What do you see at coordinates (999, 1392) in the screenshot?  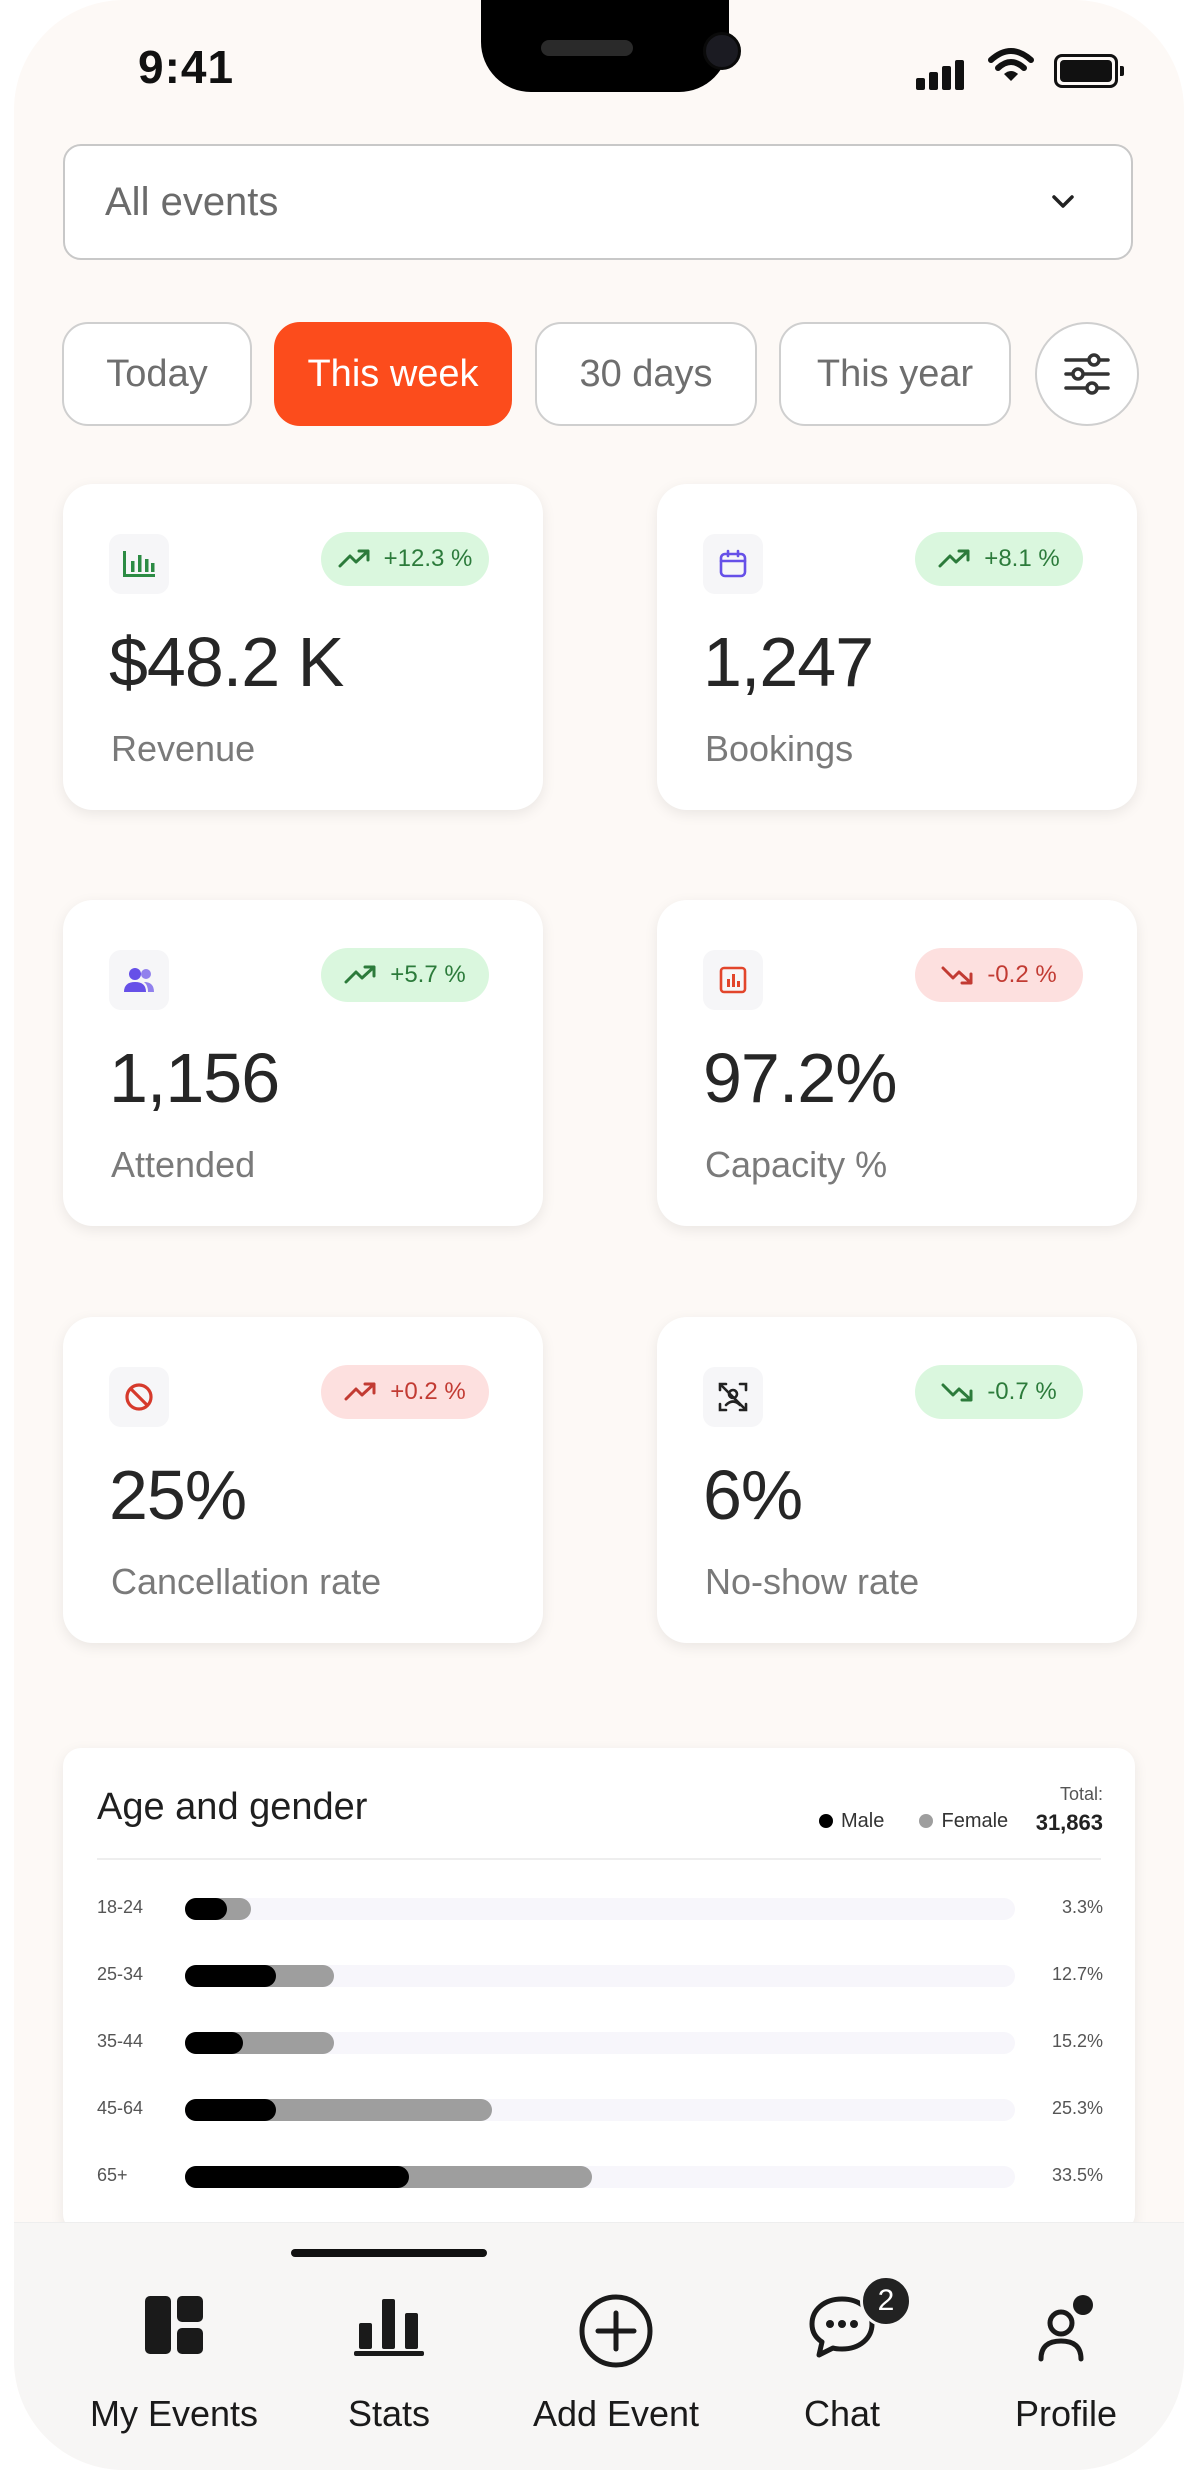 I see `change-badge: -0.7 %` at bounding box center [999, 1392].